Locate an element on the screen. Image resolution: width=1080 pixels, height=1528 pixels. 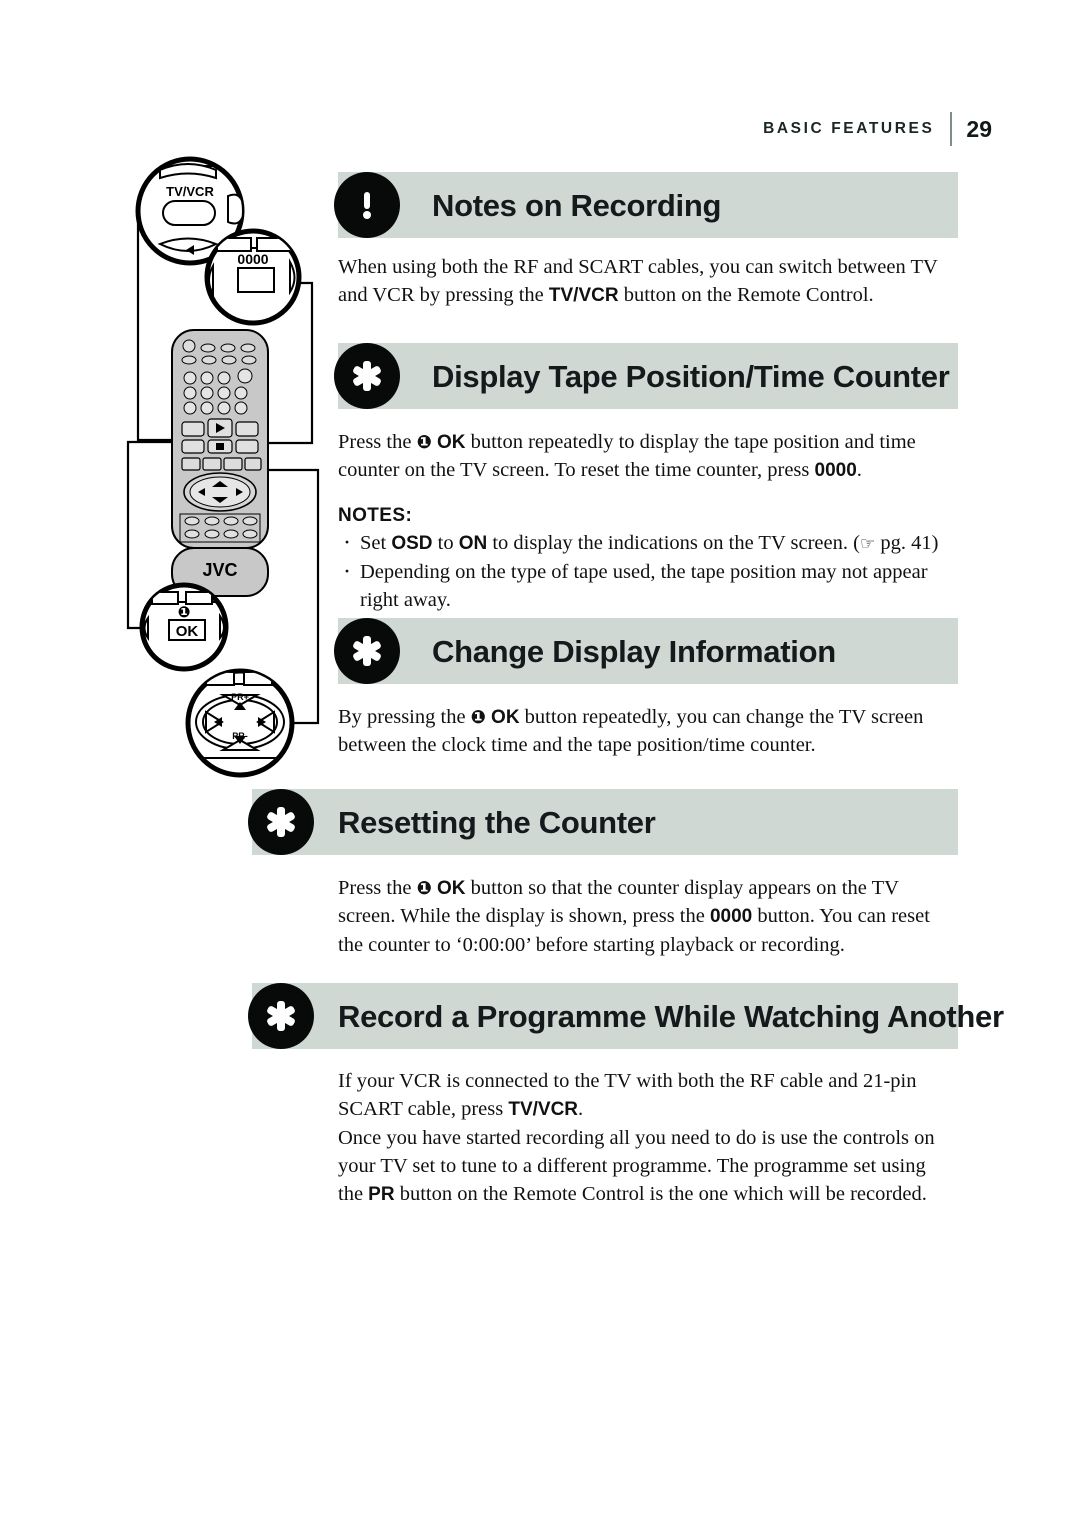
section-banner: Notes on Recording is located at coordinates (646, 205).